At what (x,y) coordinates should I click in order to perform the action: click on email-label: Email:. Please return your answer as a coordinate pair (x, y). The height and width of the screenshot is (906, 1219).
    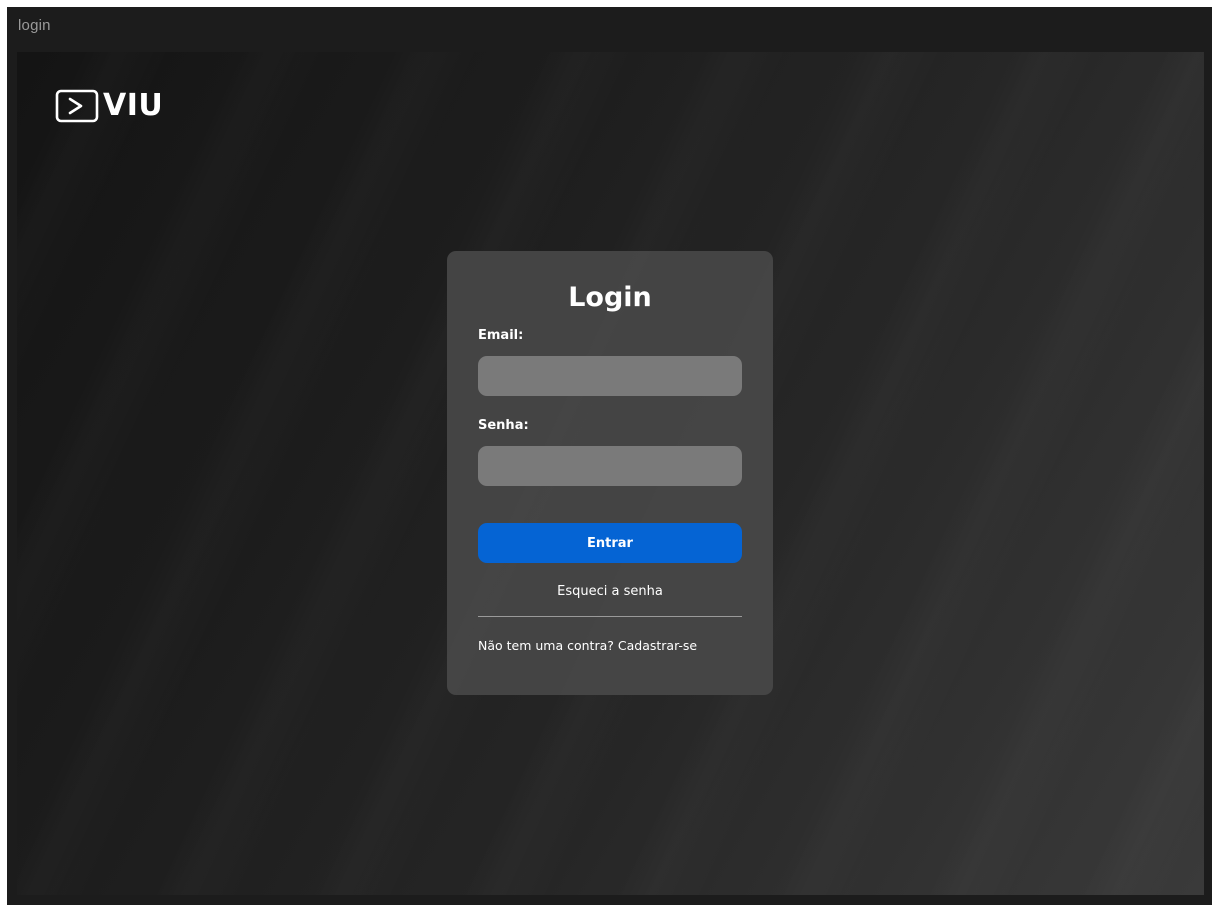
    Looking at the image, I should click on (501, 335).